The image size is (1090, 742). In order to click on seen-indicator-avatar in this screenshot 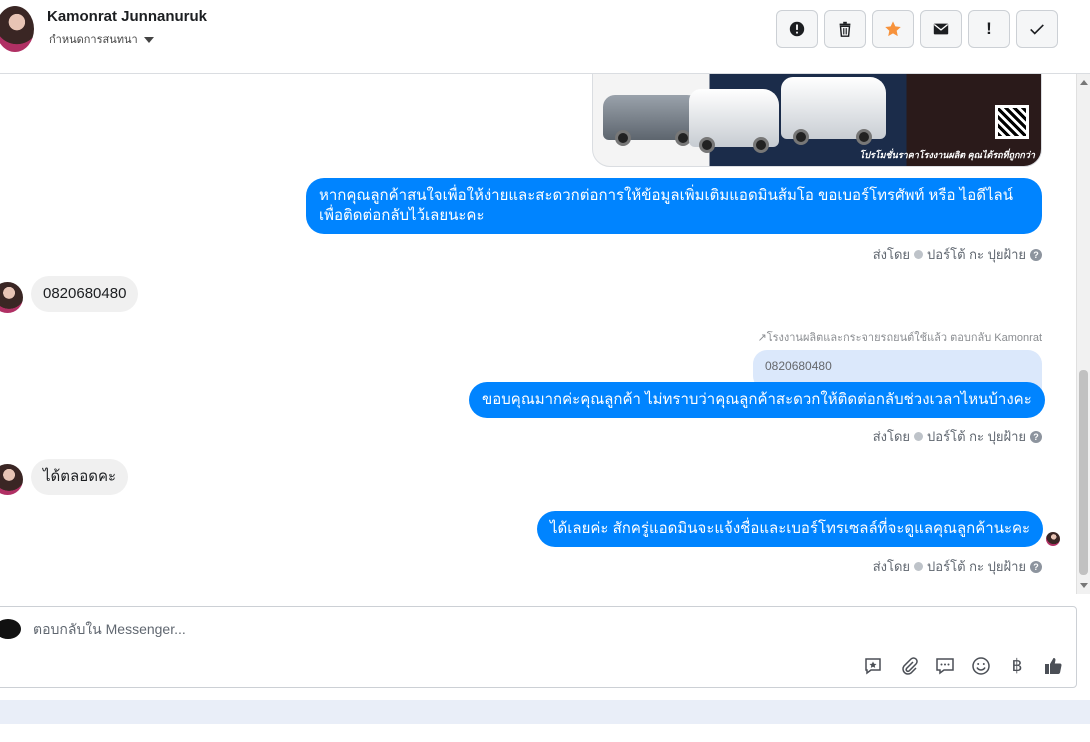, I will do `click(1053, 539)`.